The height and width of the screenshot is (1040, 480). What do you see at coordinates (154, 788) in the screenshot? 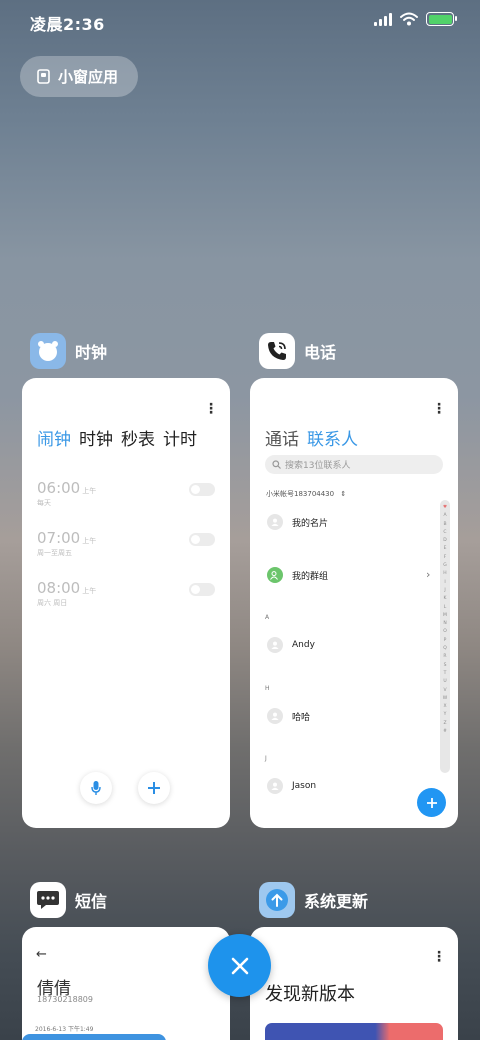
I see `add-alarm-button` at bounding box center [154, 788].